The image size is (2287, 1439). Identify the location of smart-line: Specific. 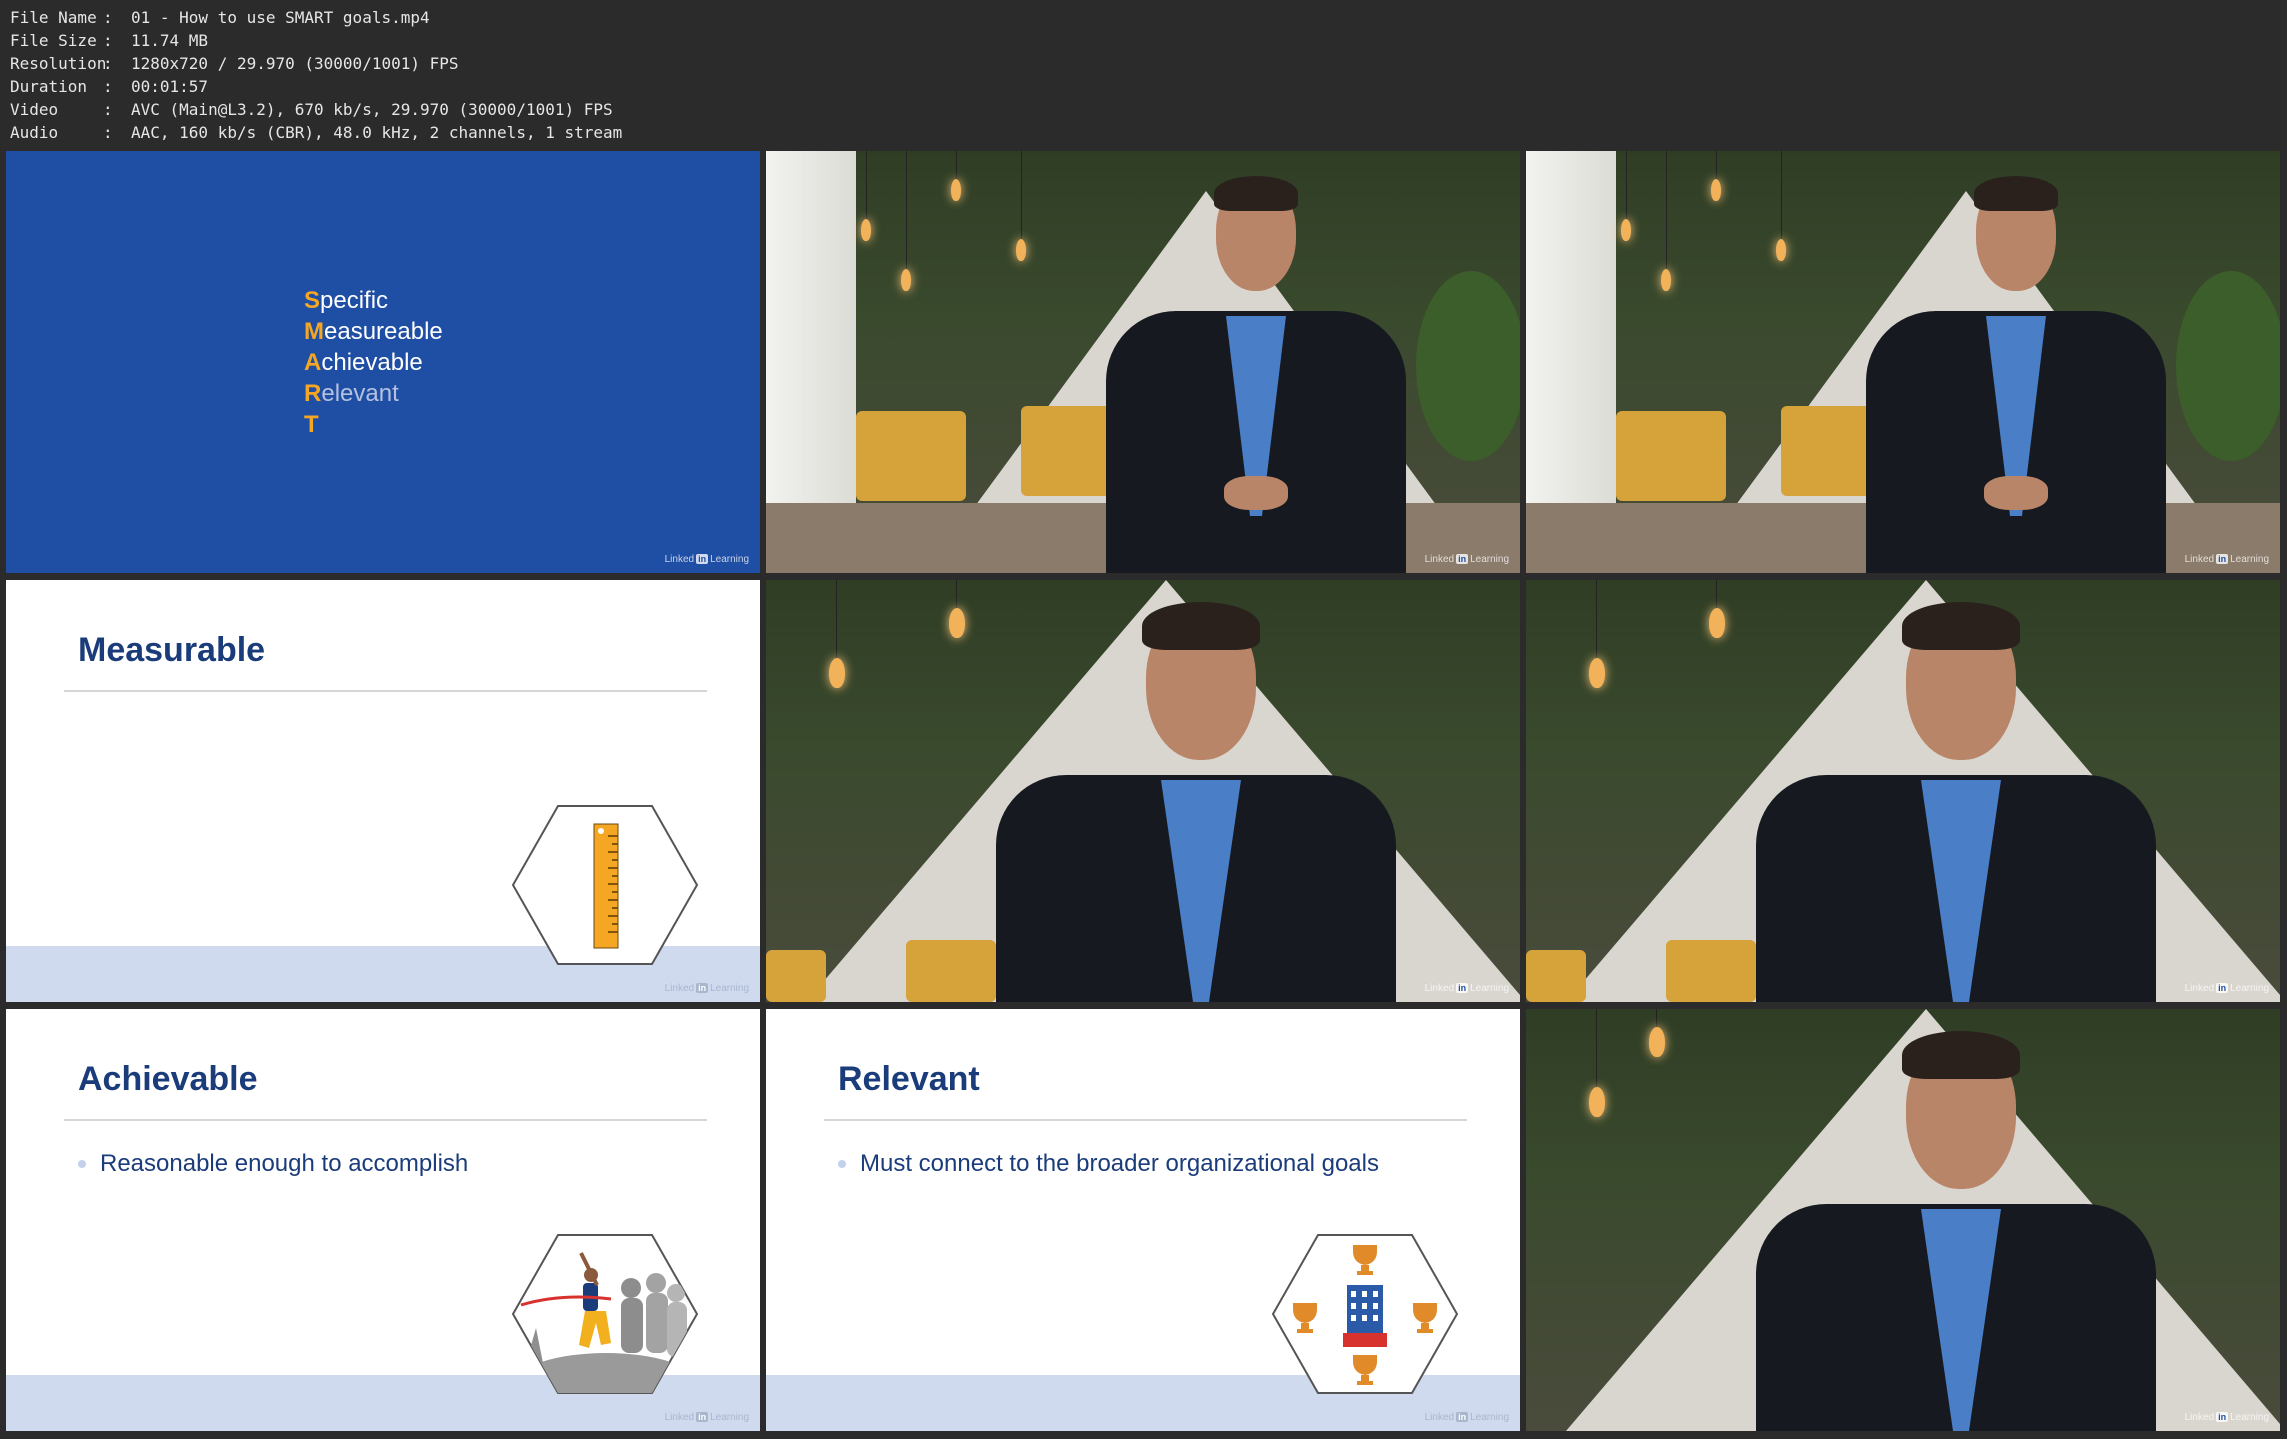
(373, 300).